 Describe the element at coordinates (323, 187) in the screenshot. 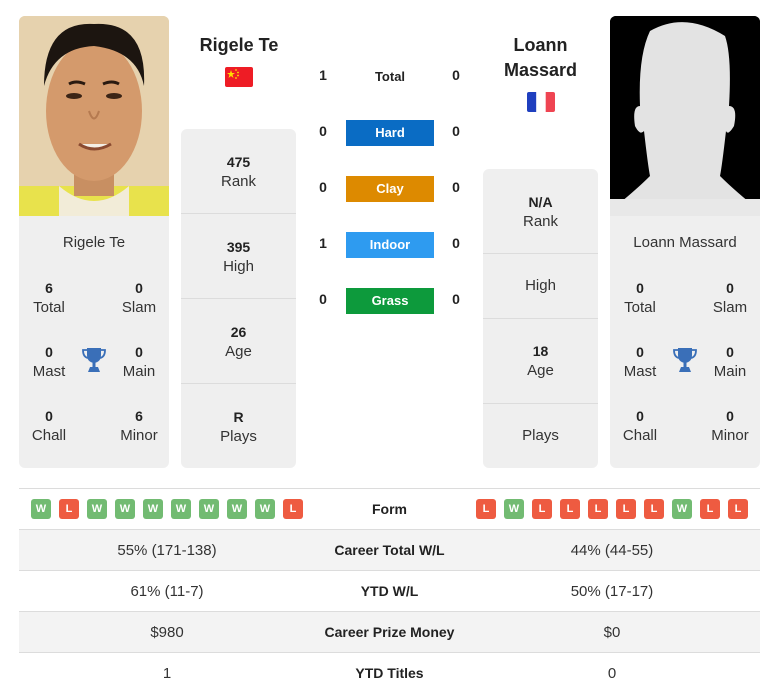

I see `h2h-clay-p1: 0` at that location.